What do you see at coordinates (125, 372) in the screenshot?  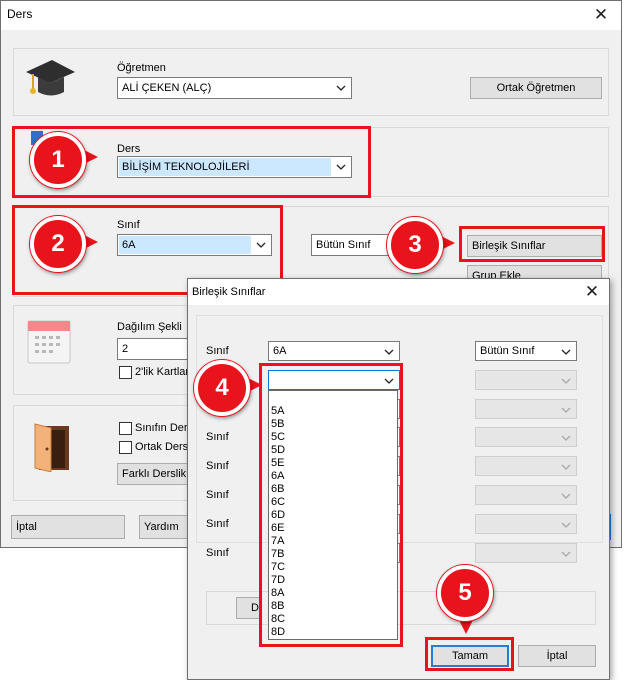 I see `double-cards-checkbox` at bounding box center [125, 372].